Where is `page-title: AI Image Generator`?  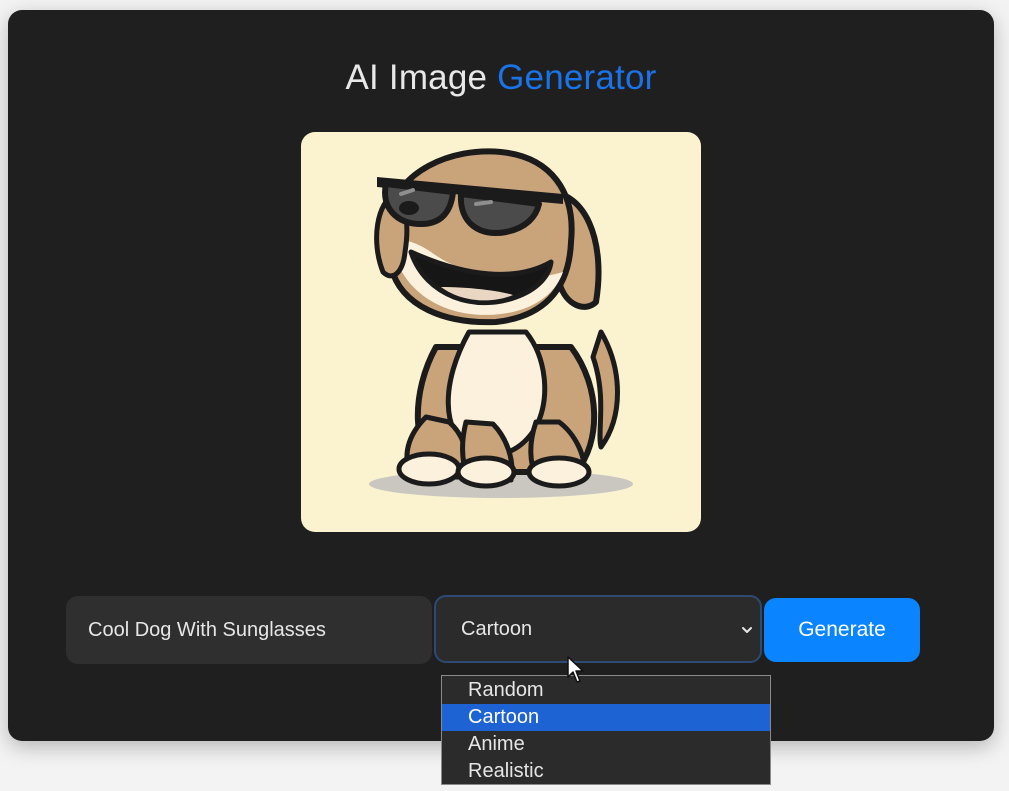 page-title: AI Image Generator is located at coordinates (501, 78).